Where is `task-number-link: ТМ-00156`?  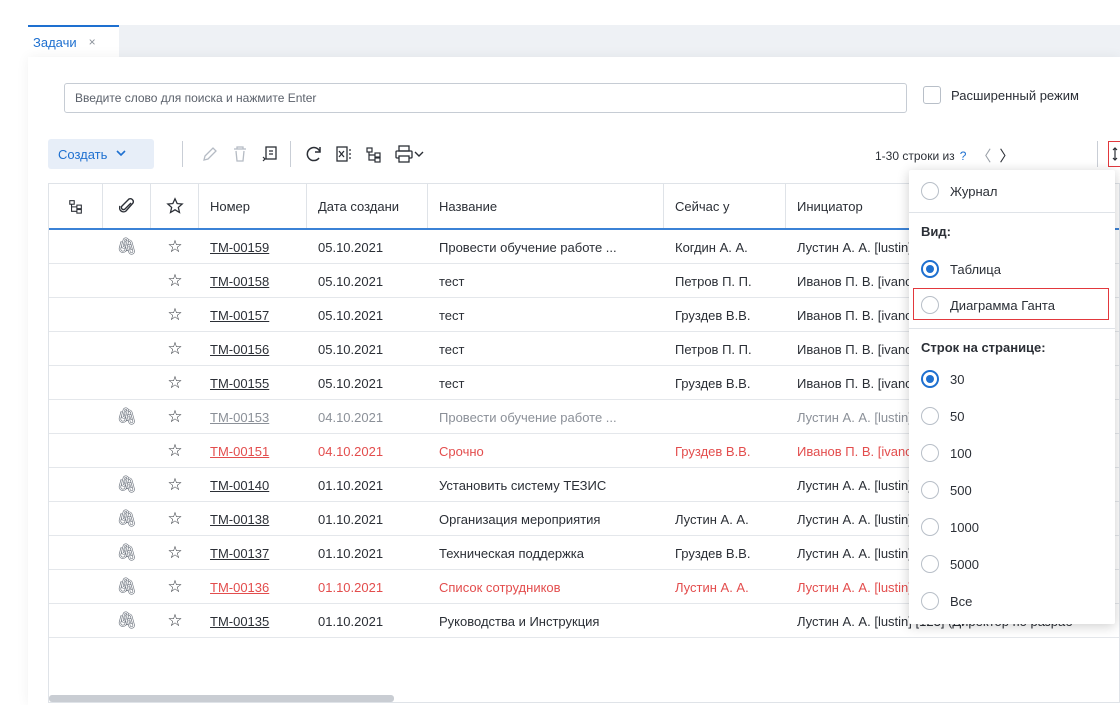 task-number-link: ТМ-00156 is located at coordinates (258, 349).